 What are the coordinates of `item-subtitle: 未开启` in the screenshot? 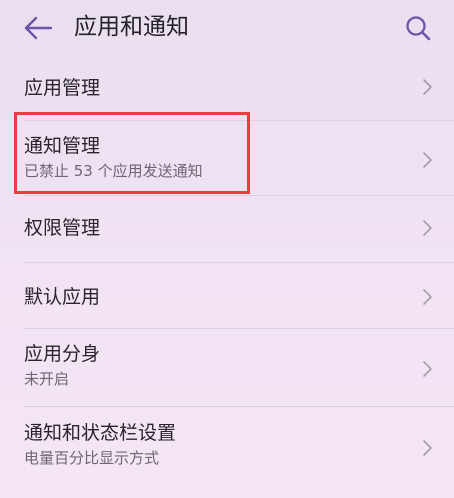 It's located at (47, 379).